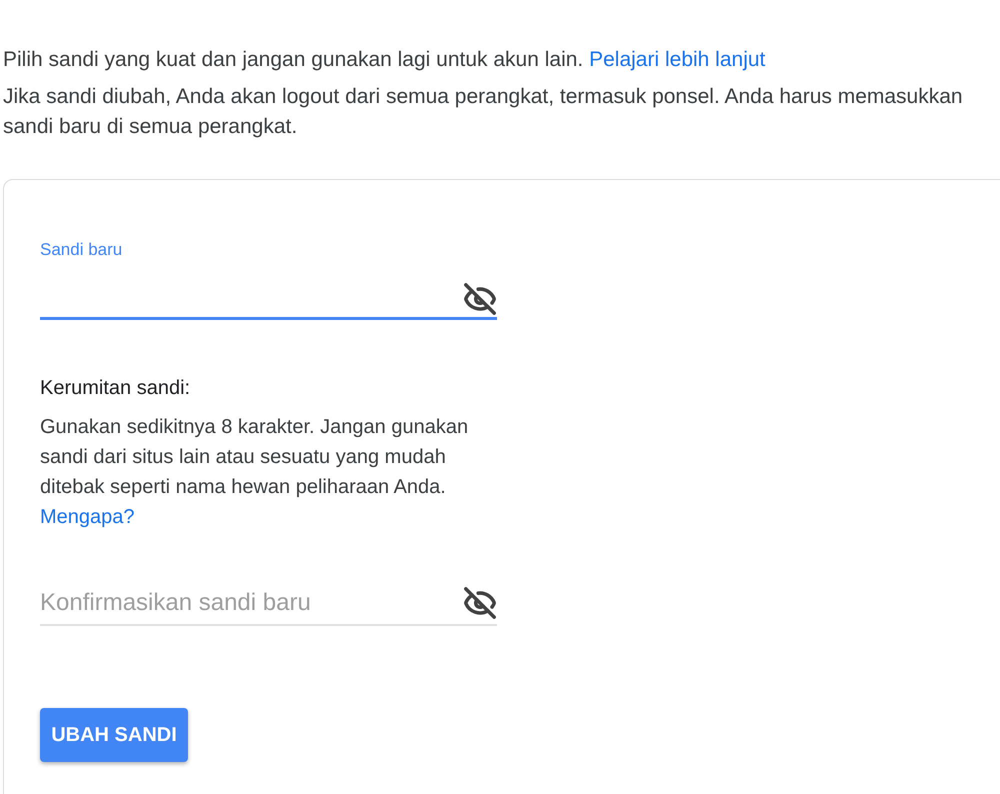 The width and height of the screenshot is (1000, 794). Describe the element at coordinates (82, 250) in the screenshot. I see `field-label: Sandi baru` at that location.